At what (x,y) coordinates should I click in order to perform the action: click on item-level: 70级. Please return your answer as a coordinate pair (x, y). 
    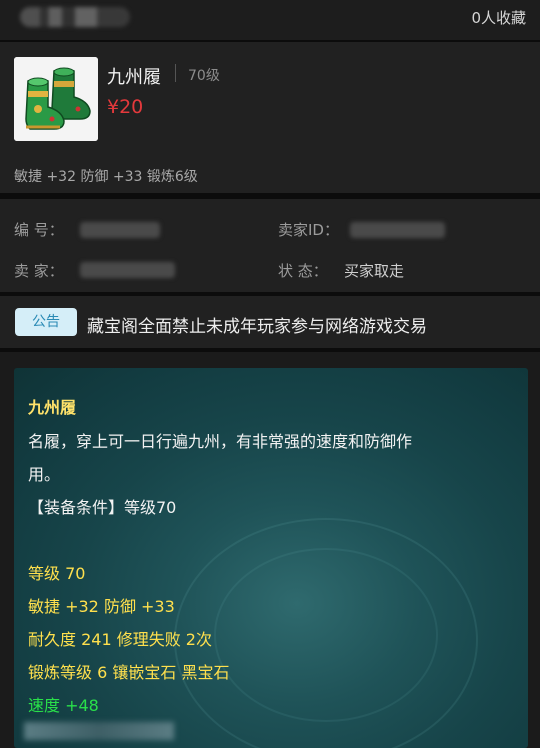
    Looking at the image, I should click on (204, 76).